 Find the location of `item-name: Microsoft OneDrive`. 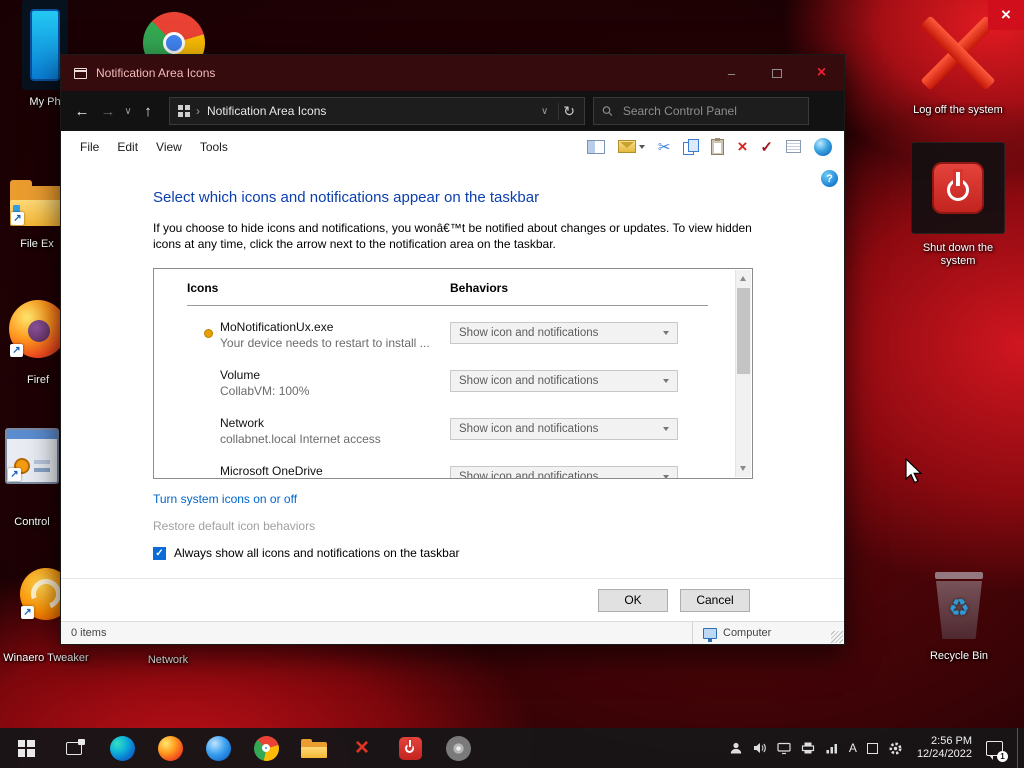

item-name: Microsoft OneDrive is located at coordinates (271, 471).